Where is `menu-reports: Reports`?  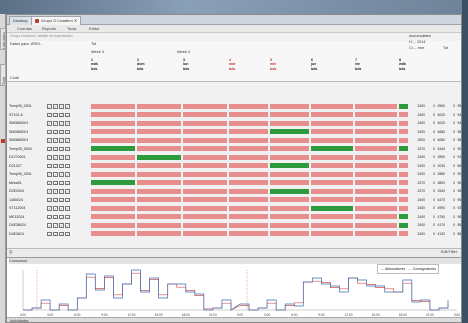 menu-reports: Reports is located at coordinates (49, 28).